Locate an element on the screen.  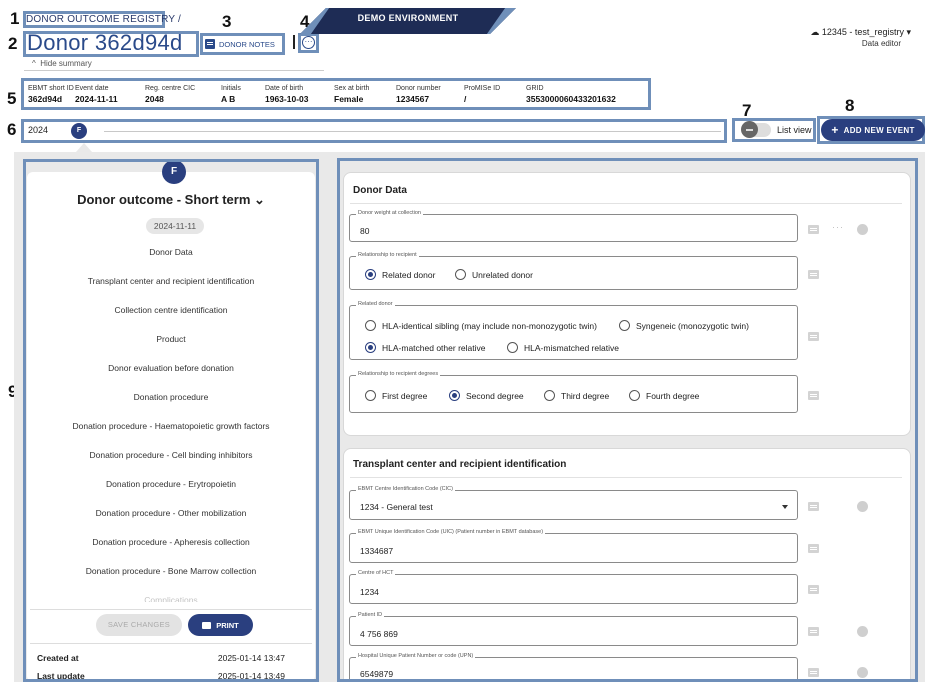
summary-label: Sex at birth is located at coordinates (352, 88).